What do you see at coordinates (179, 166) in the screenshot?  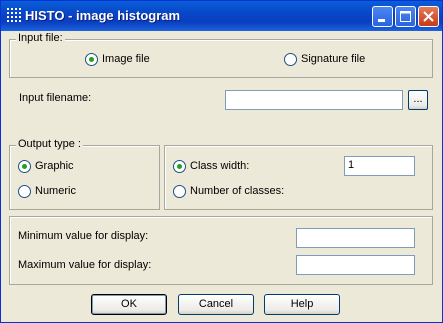 I see `class-width-radio` at bounding box center [179, 166].